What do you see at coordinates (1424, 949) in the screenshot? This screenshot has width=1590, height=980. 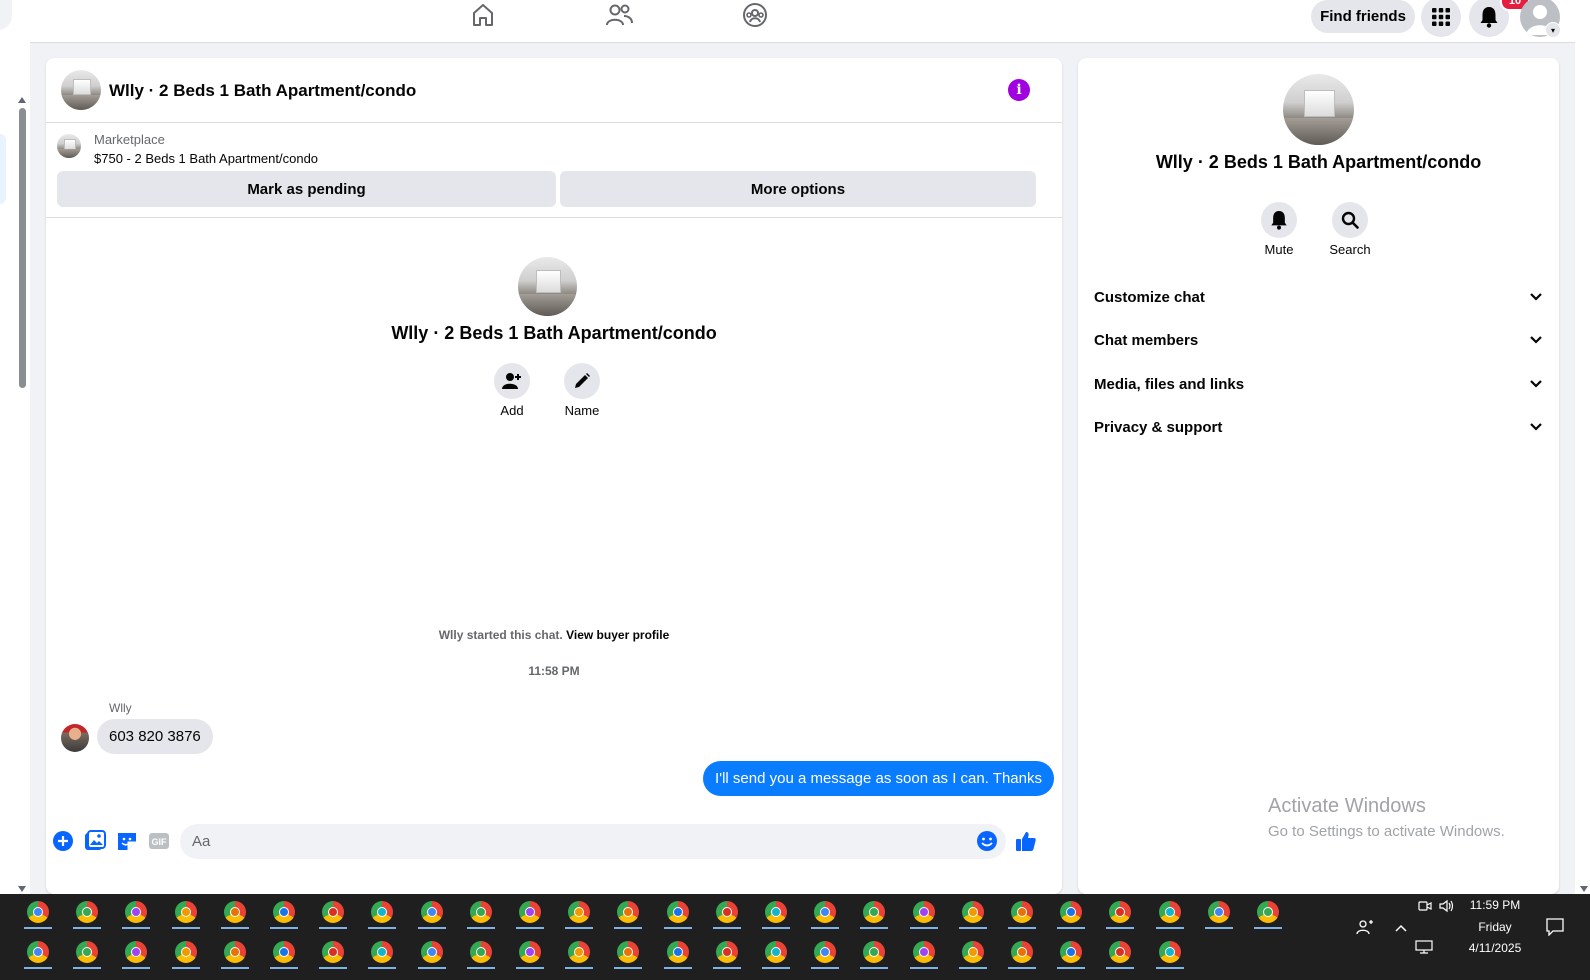 I see `network-icon` at bounding box center [1424, 949].